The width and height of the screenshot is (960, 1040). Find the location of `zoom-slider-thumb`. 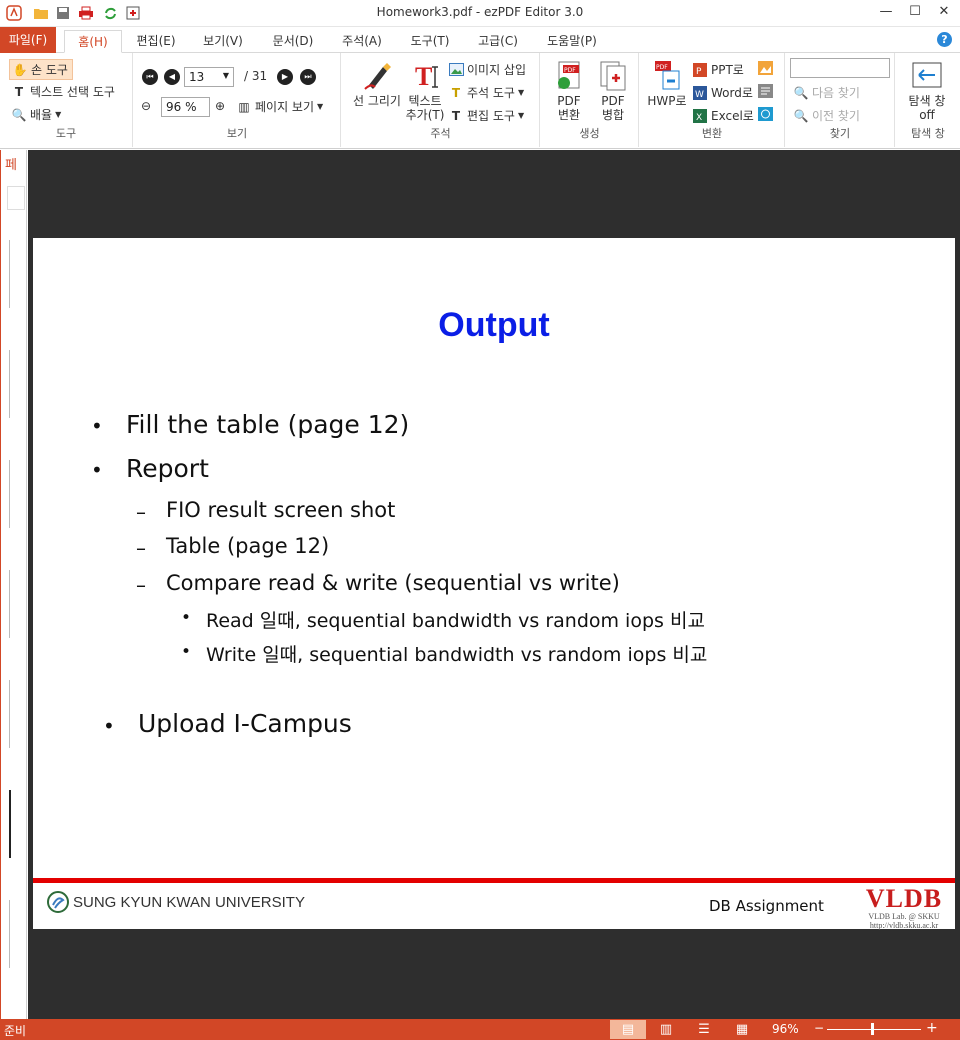

zoom-slider-thumb is located at coordinates (873, 1029).